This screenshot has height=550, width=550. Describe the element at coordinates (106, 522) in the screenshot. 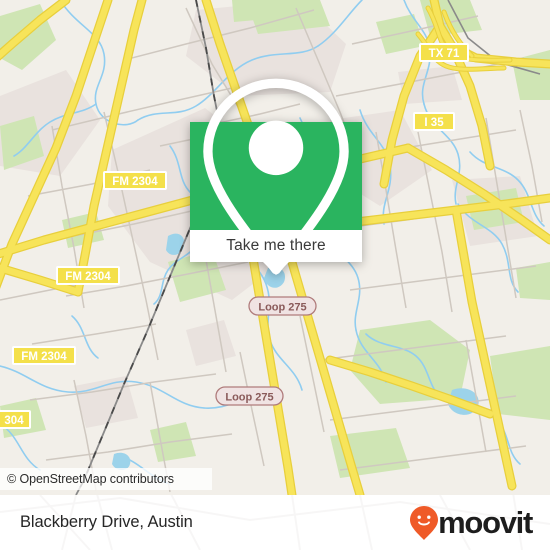

I see `place-title: Blackberry Drive, Austin` at that location.